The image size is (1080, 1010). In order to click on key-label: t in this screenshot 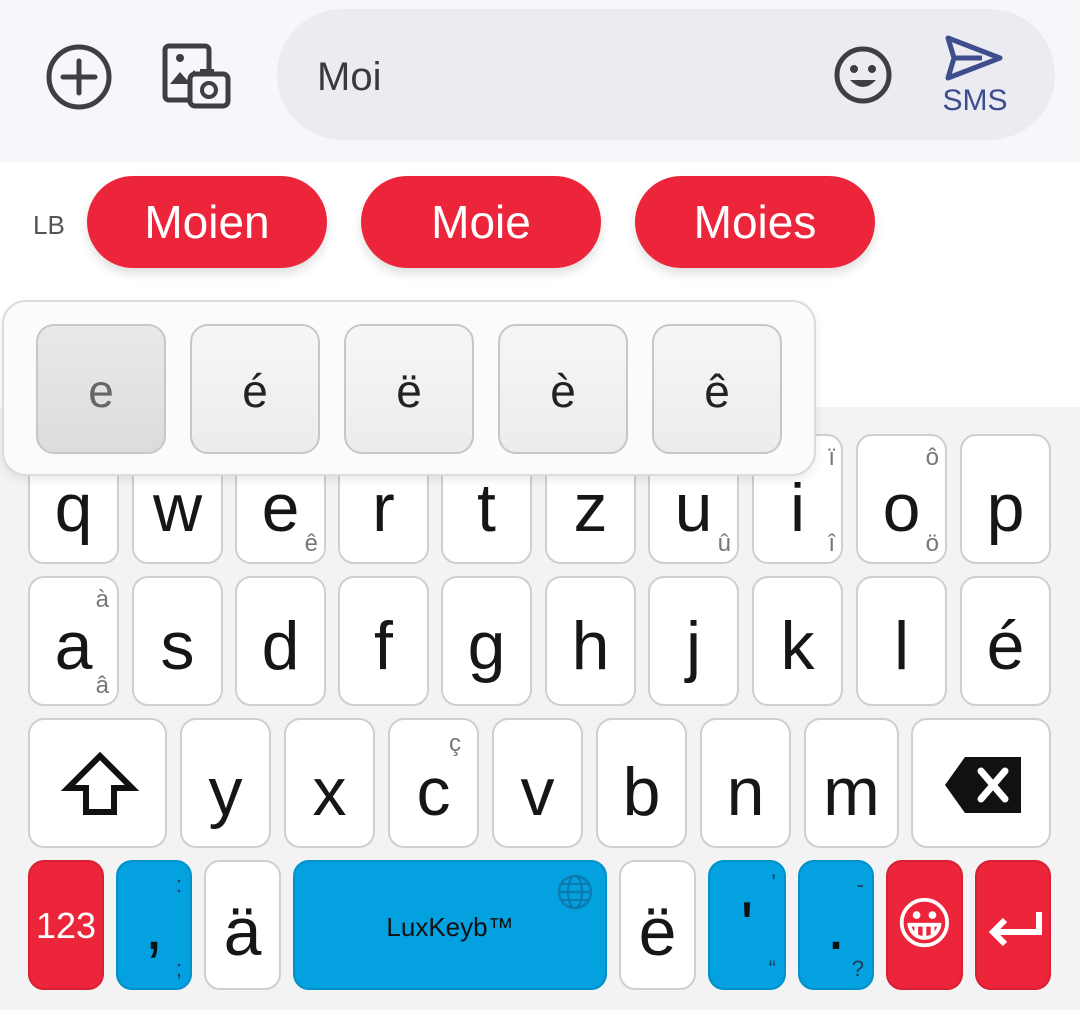, I will do `click(486, 508)`.